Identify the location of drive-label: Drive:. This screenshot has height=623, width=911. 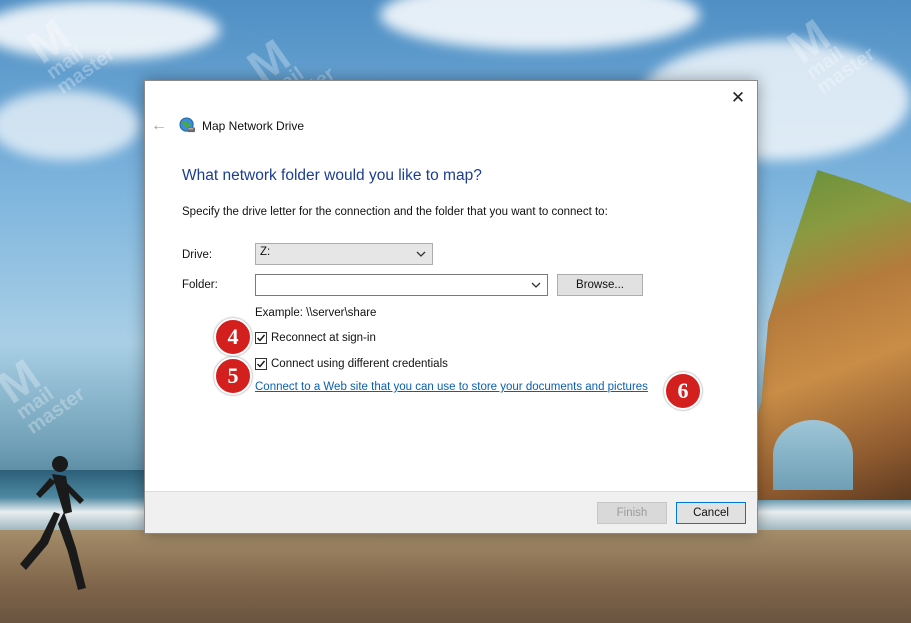
(197, 255).